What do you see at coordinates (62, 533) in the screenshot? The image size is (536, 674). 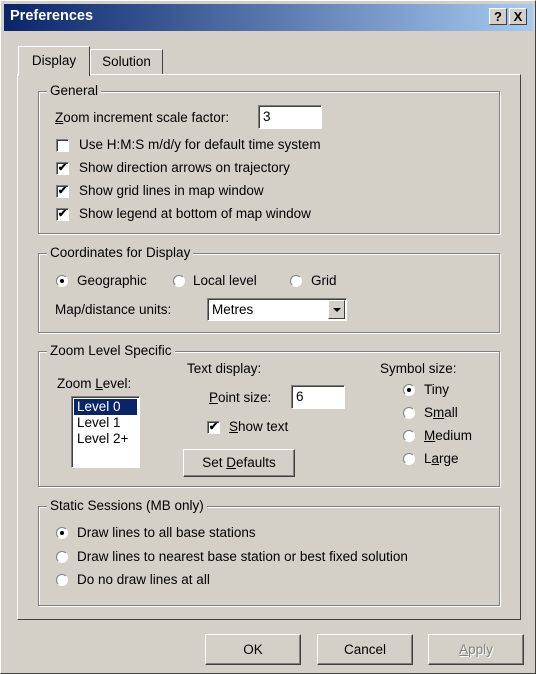 I see `radio-all-base-stations` at bounding box center [62, 533].